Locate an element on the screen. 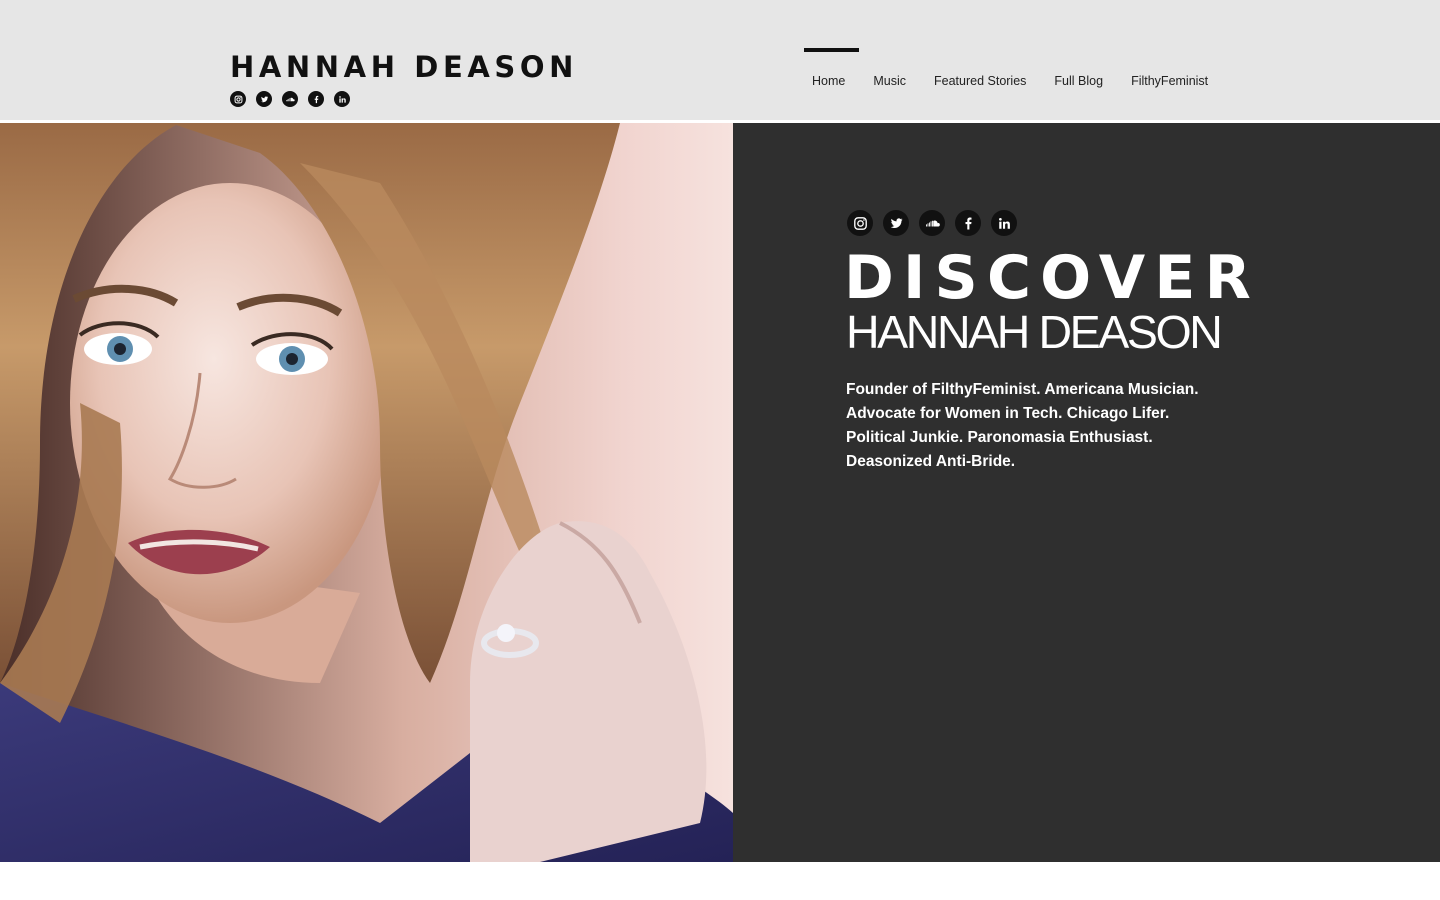  hero-social-bar is located at coordinates (932, 223).